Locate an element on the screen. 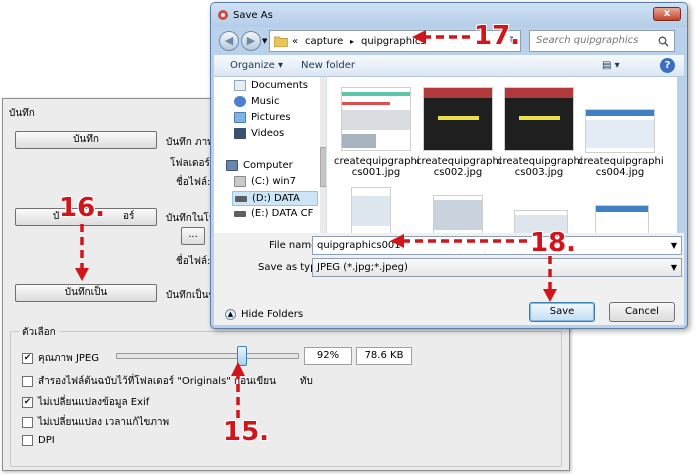 This screenshot has width=700, height=475. annotation-17: 17. is located at coordinates (497, 36).